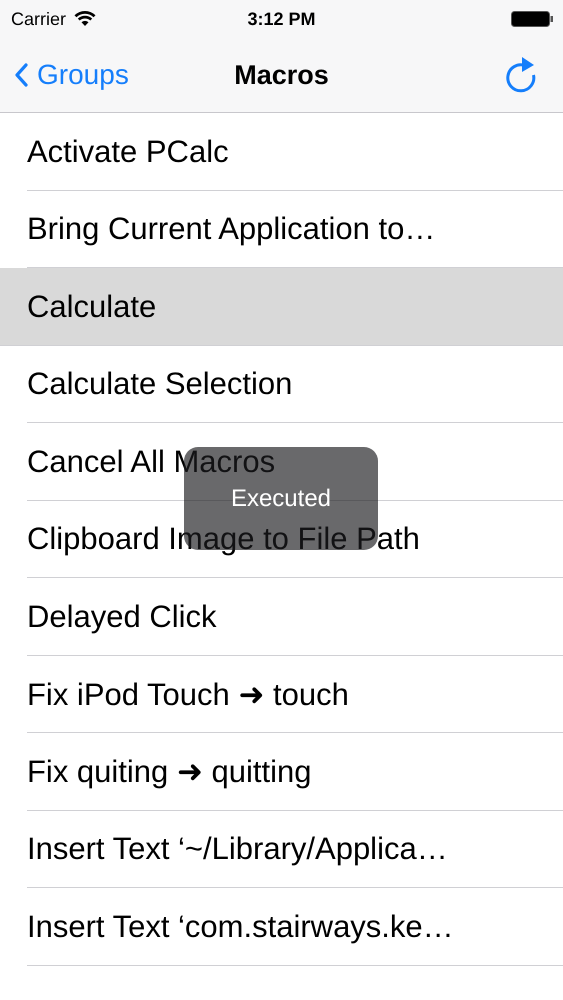  Describe the element at coordinates (281, 307) in the screenshot. I see `macro-row: Calculate` at that location.